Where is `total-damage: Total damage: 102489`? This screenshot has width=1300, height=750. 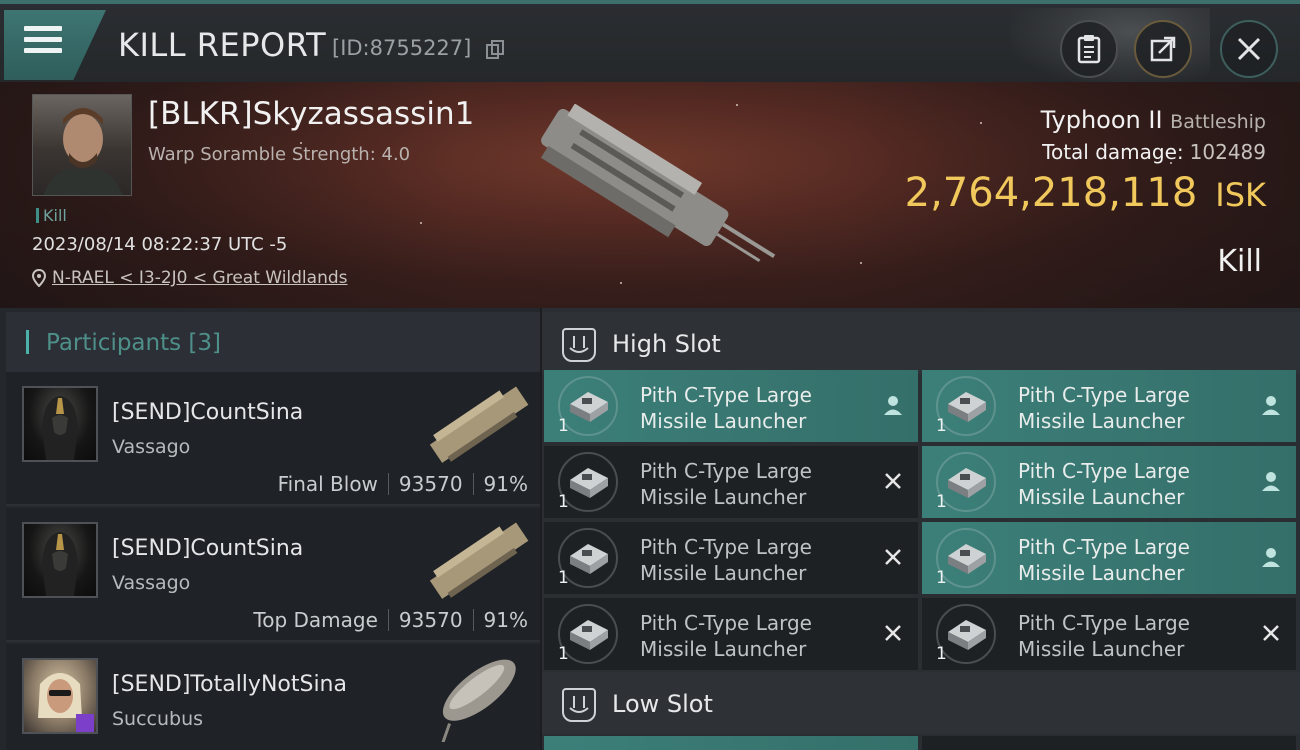
total-damage: Total damage: 102489 is located at coordinates (1154, 152).